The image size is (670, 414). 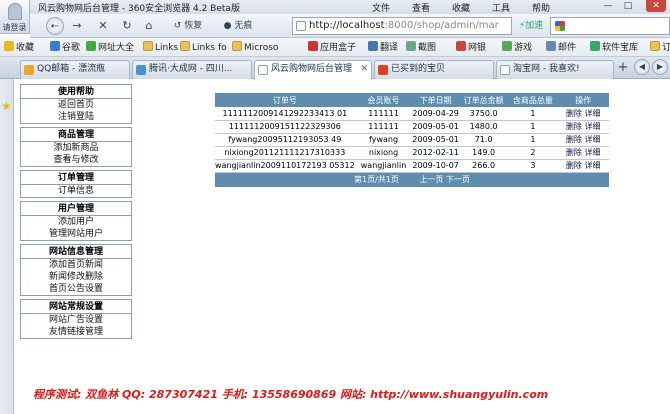 What do you see at coordinates (501, 7) in the screenshot?
I see `menu-tools: 工具` at bounding box center [501, 7].